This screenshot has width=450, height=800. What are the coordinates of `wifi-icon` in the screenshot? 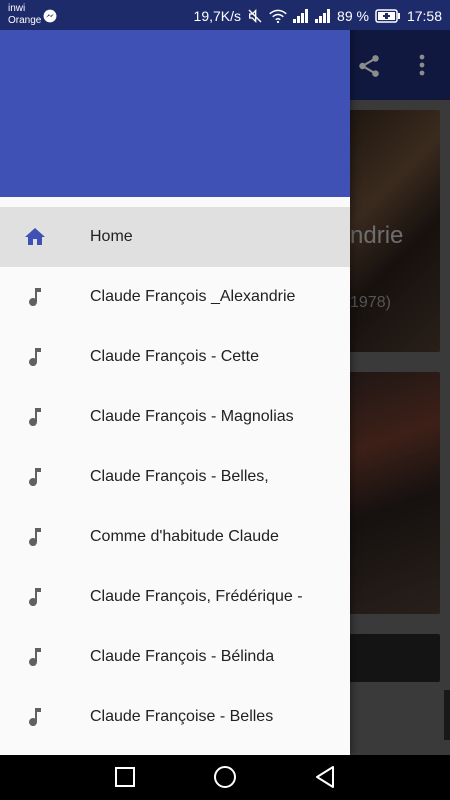 It's located at (278, 16).